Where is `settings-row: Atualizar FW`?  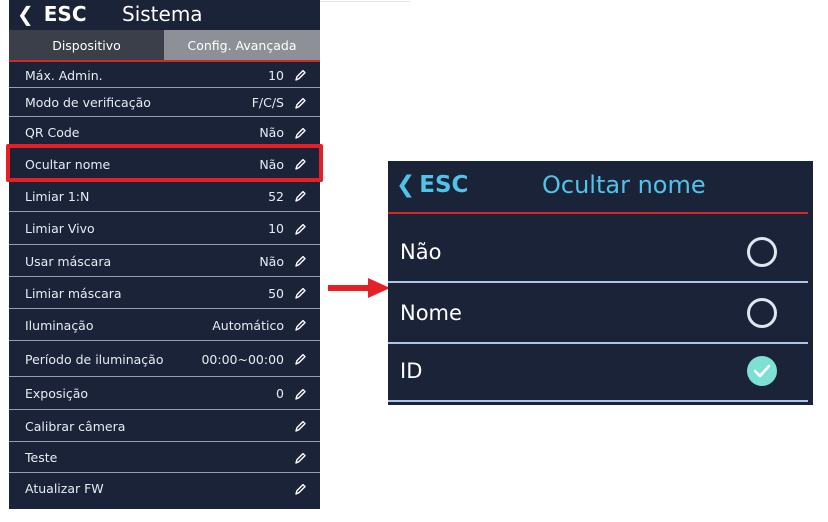 settings-row: Atualizar FW is located at coordinates (164, 488).